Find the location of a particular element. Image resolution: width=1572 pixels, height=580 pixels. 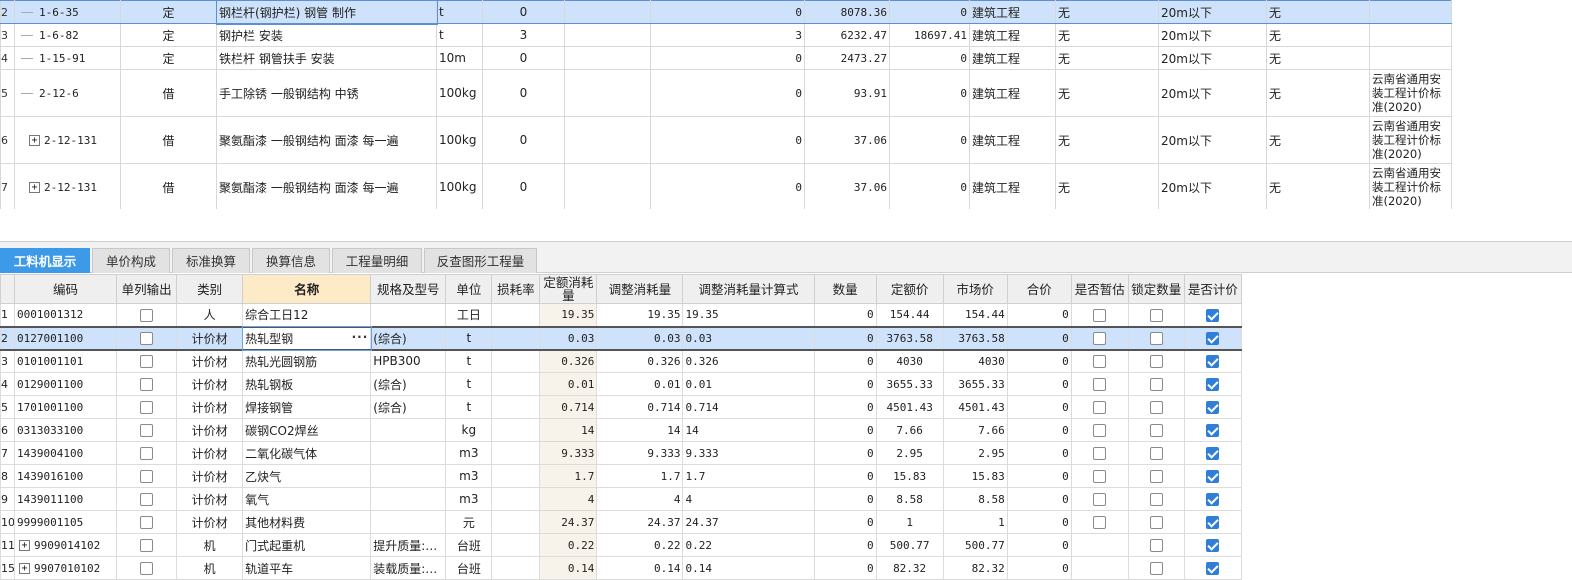

resource-code-cell: 1439016100 is located at coordinates (65, 476).